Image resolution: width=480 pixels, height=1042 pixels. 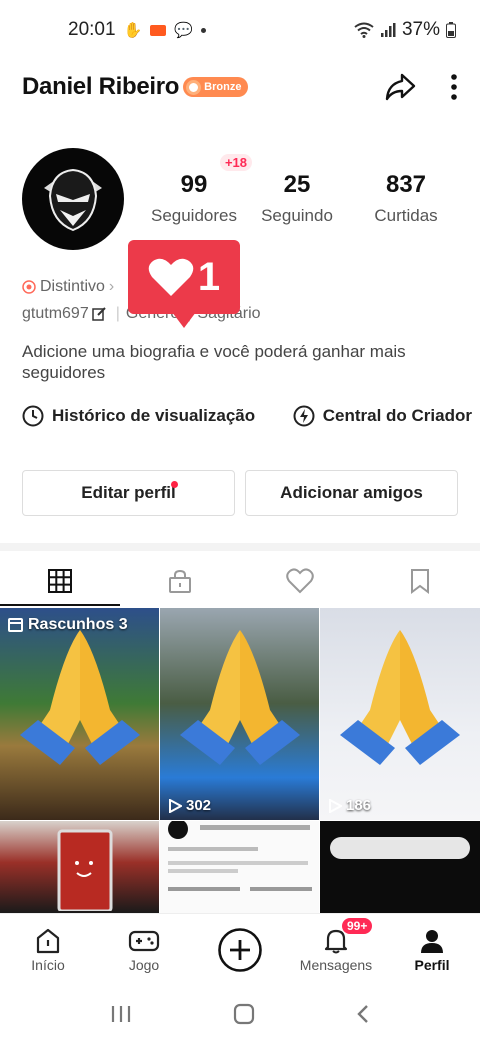 What do you see at coordinates (420, 29) in the screenshot?
I see `battery-percent: 37%` at bounding box center [420, 29].